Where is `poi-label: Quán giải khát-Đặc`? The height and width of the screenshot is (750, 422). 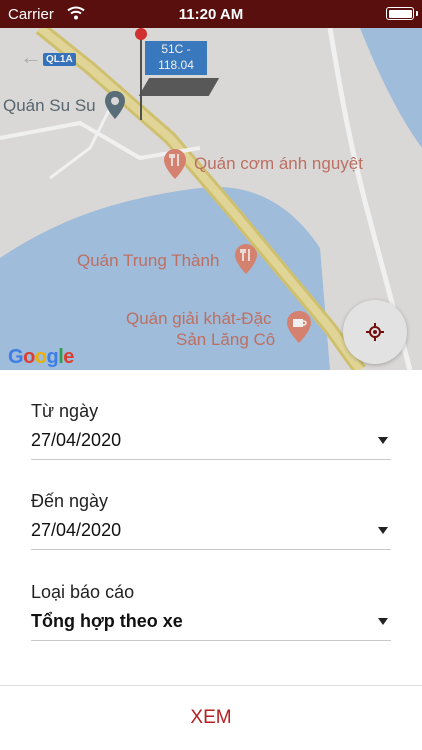 poi-label: Quán giải khát-Đặc is located at coordinates (199, 318).